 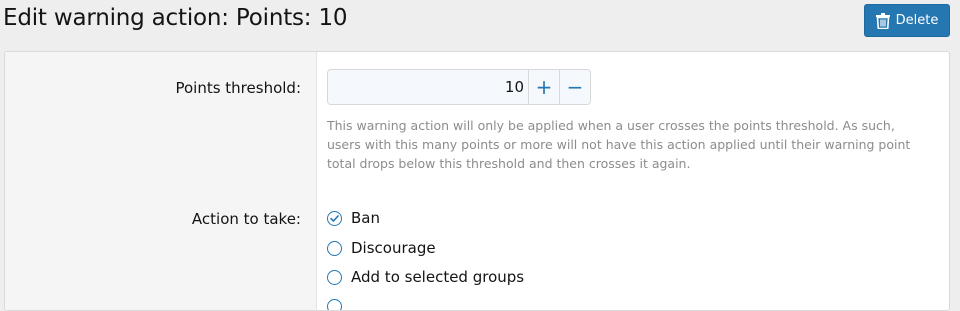 I want to click on action-option-partial, so click(x=334, y=303).